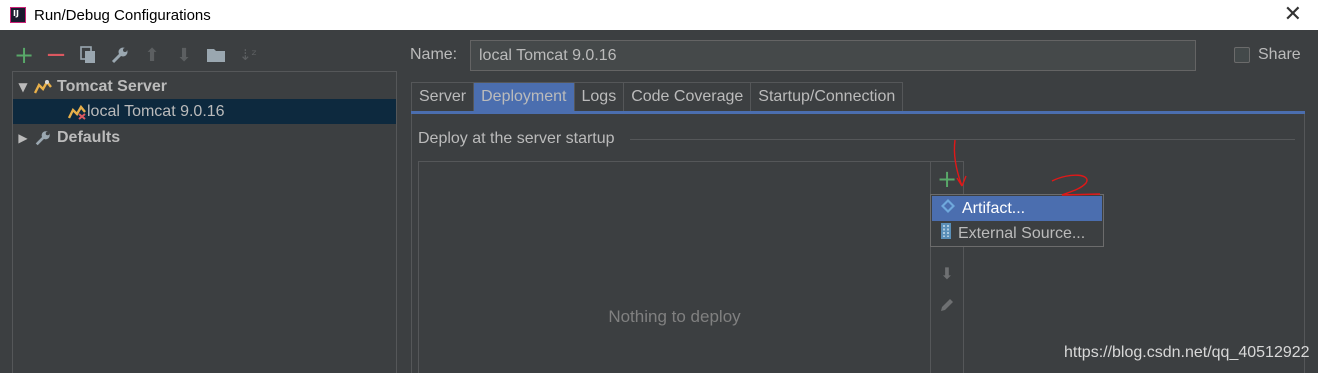 This screenshot has height=373, width=1318. Describe the element at coordinates (442, 97) in the screenshot. I see `tab-server: Server` at that location.